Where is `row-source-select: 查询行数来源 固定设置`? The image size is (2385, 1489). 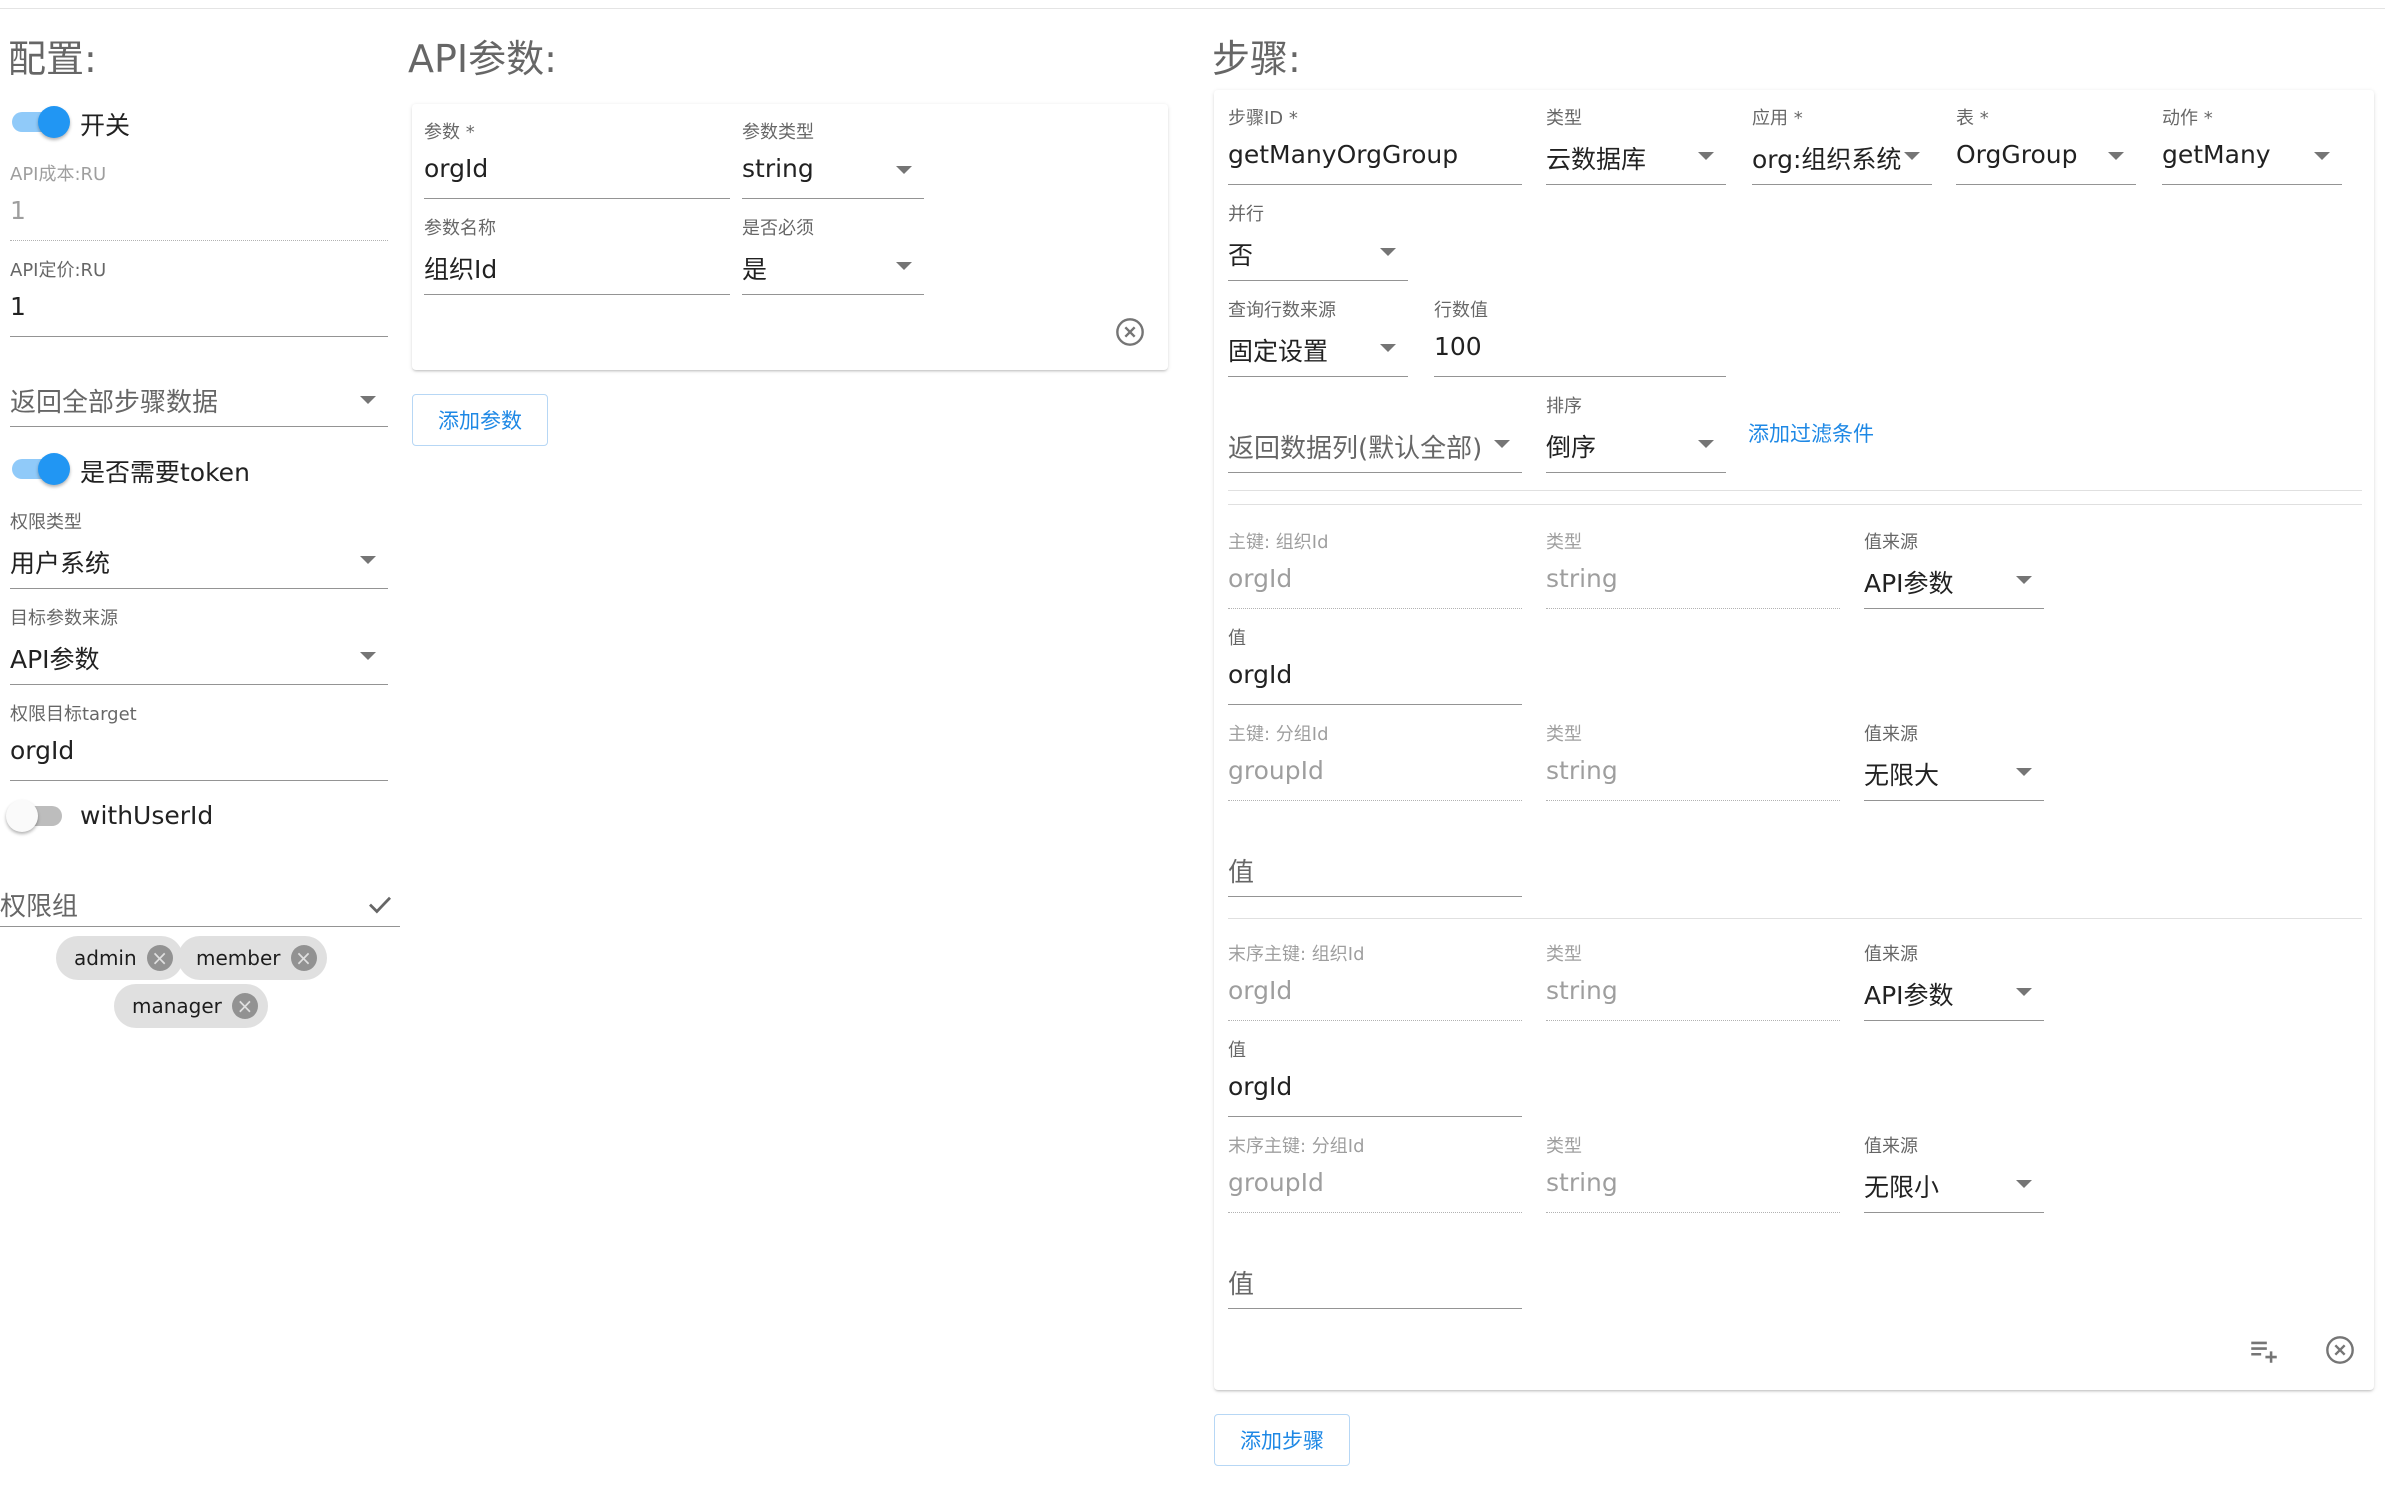
row-source-select: 查询行数来源 固定设置 is located at coordinates (1318, 344).